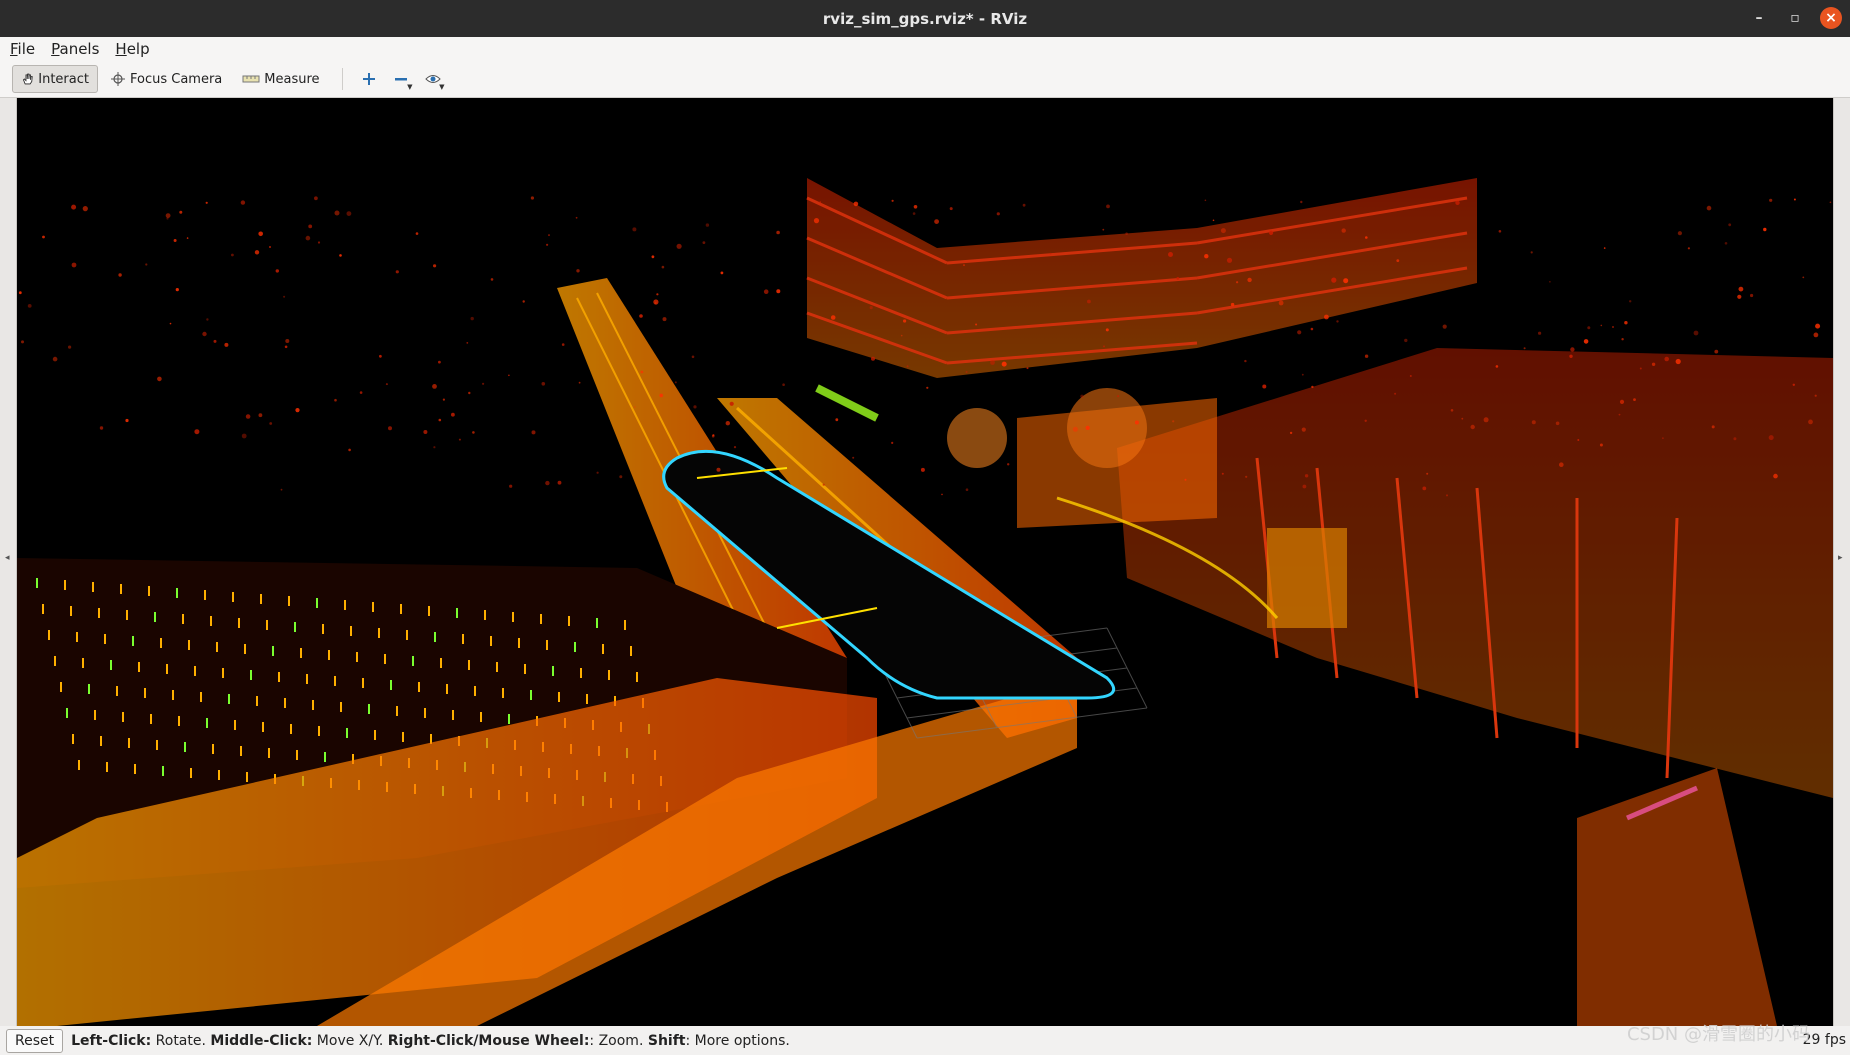 The height and width of the screenshot is (1055, 1850). I want to click on remove-tool-button: ▼, so click(401, 79).